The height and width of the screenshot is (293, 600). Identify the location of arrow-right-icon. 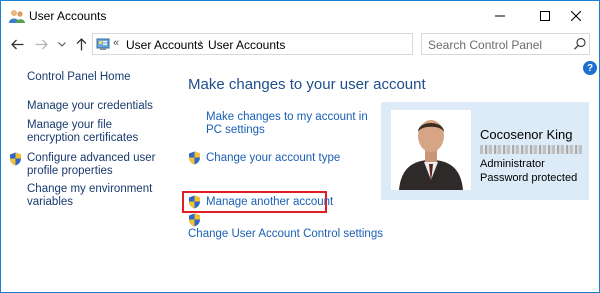
(41, 44).